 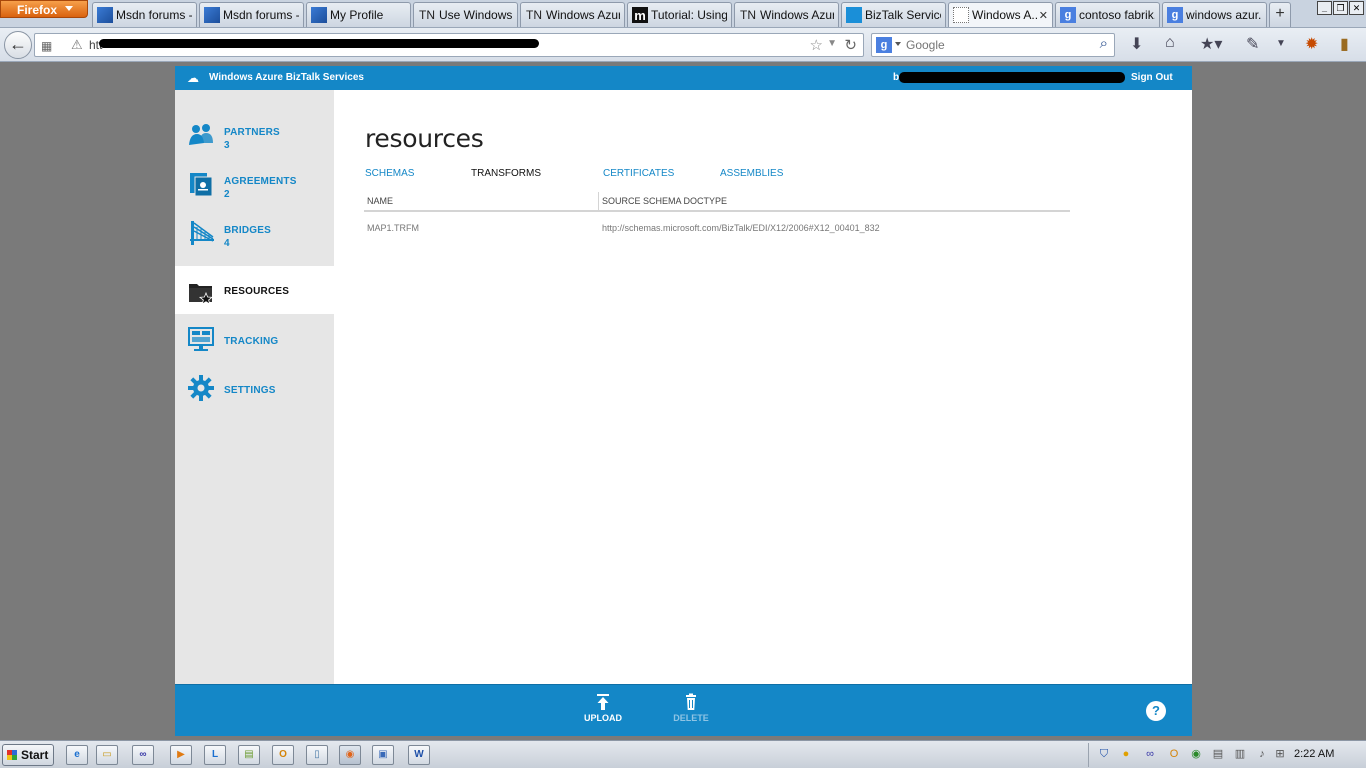 I want to click on new-tab-button: +, so click(x=1280, y=14).